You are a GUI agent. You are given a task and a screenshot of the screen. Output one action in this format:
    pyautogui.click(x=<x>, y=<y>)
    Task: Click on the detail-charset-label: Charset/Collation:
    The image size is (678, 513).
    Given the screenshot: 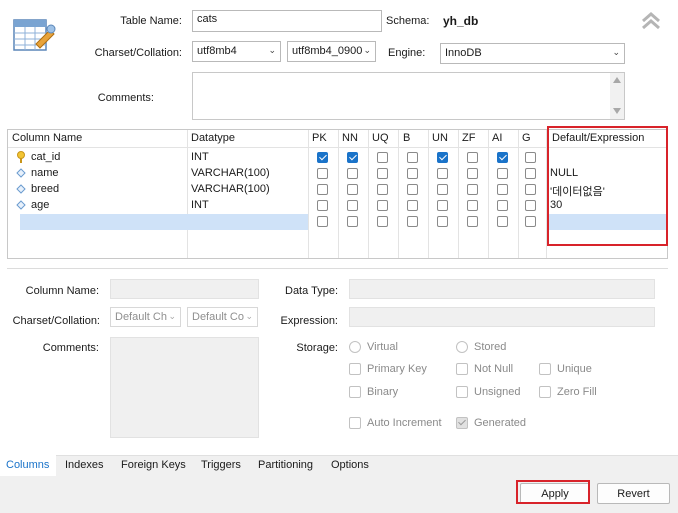 What is the action you would take?
    pyautogui.click(x=56, y=321)
    